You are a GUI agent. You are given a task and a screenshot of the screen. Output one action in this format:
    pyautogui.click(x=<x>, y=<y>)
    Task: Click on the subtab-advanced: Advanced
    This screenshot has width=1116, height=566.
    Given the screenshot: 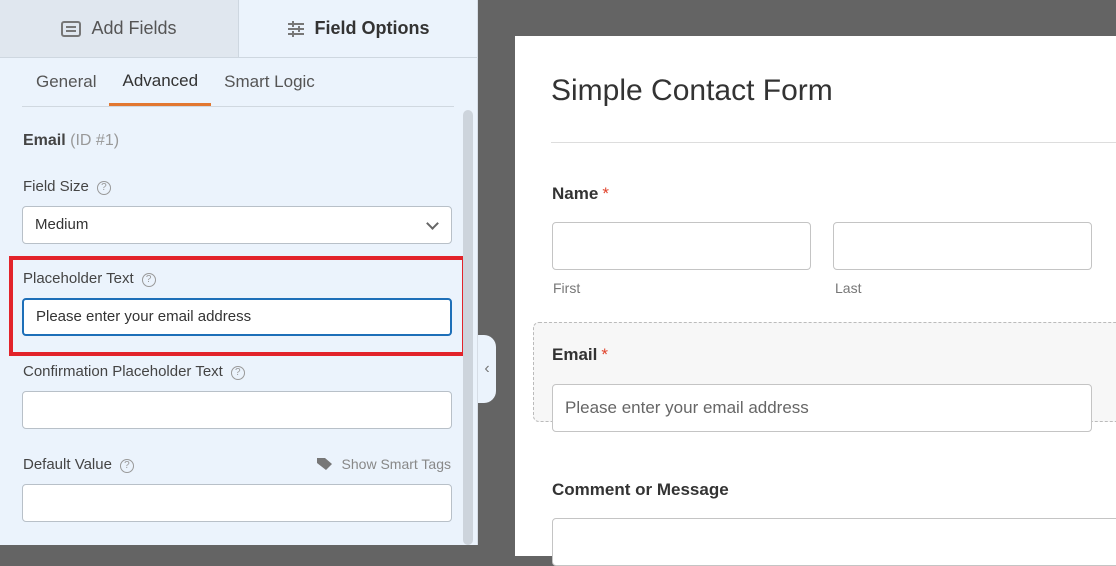 What is the action you would take?
    pyautogui.click(x=160, y=82)
    